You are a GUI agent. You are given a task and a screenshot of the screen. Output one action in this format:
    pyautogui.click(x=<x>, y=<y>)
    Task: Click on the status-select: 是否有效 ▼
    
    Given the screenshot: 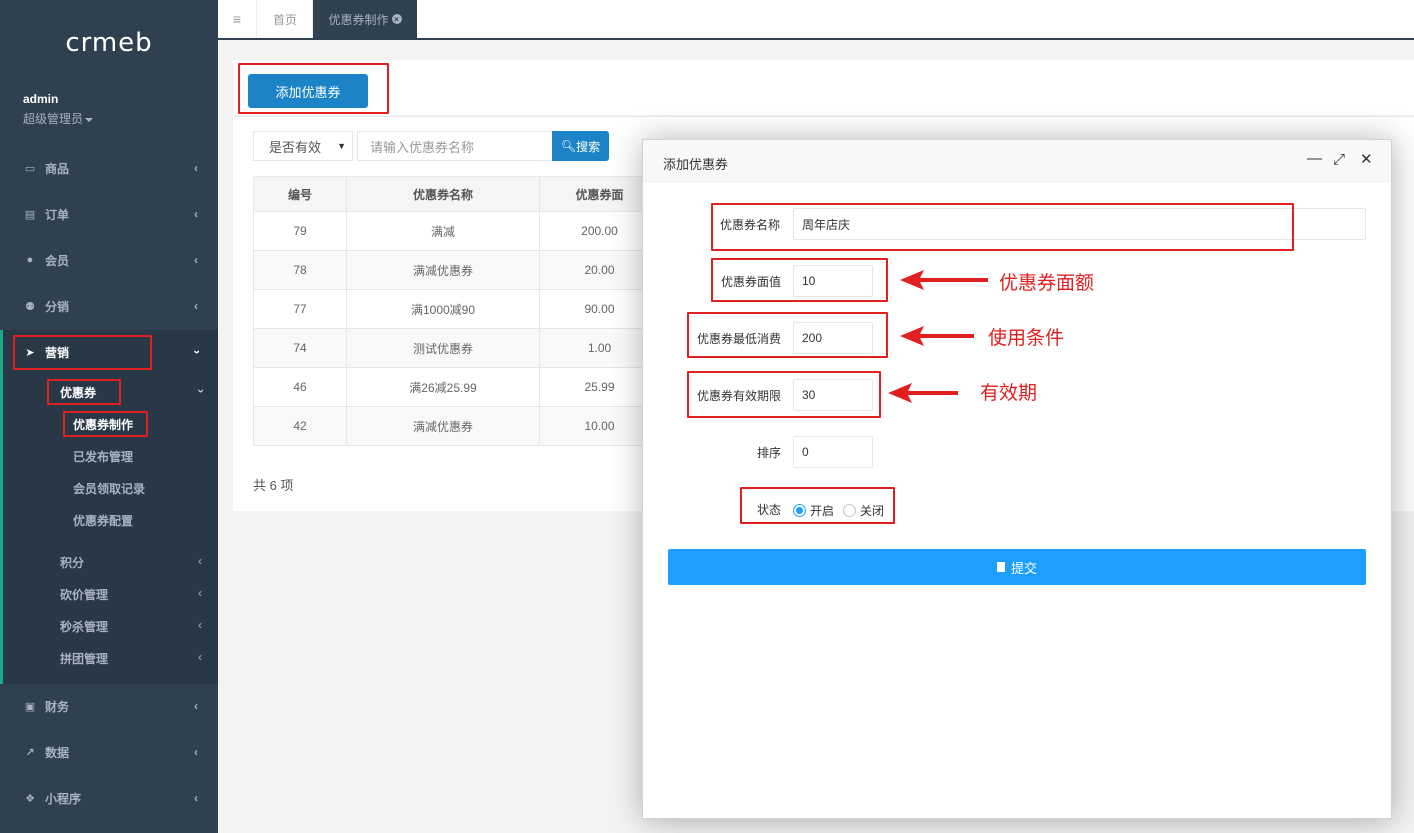 What is the action you would take?
    pyautogui.click(x=303, y=146)
    